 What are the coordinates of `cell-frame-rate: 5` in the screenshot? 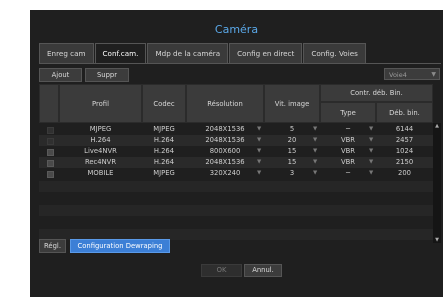 It's located at (292, 129).